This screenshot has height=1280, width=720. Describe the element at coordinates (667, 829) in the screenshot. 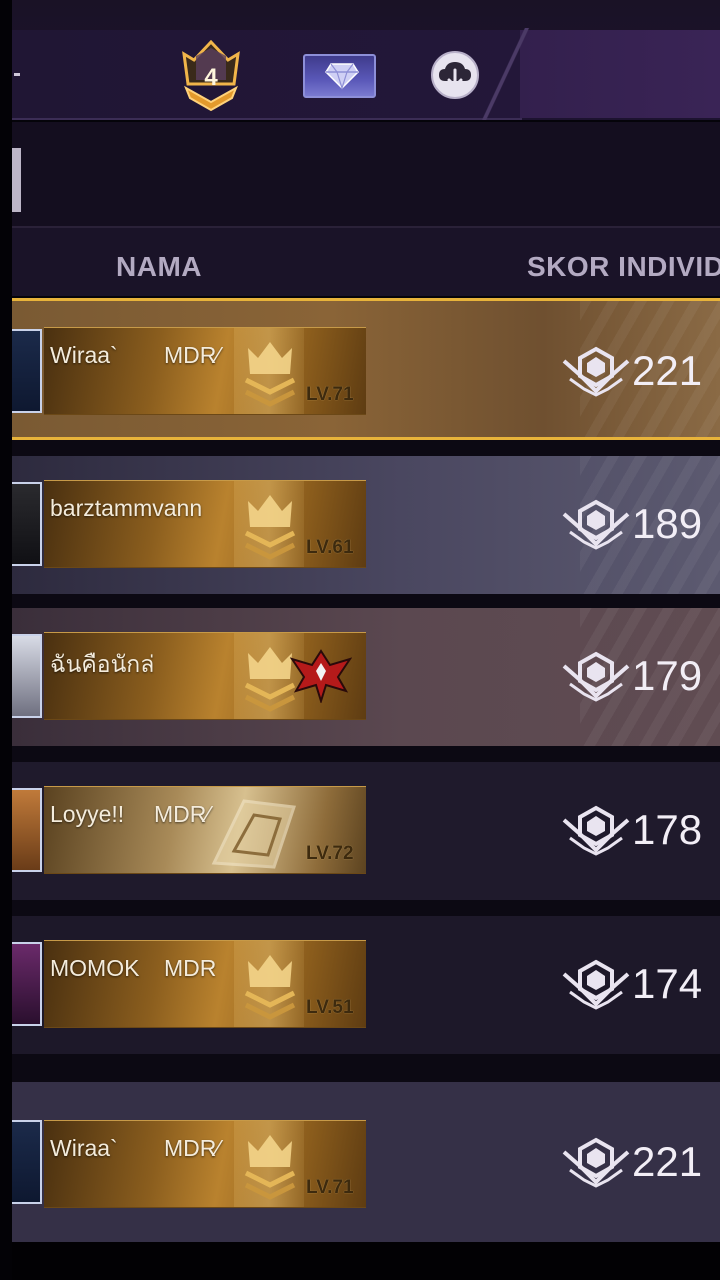

I see `score-value: 178` at that location.